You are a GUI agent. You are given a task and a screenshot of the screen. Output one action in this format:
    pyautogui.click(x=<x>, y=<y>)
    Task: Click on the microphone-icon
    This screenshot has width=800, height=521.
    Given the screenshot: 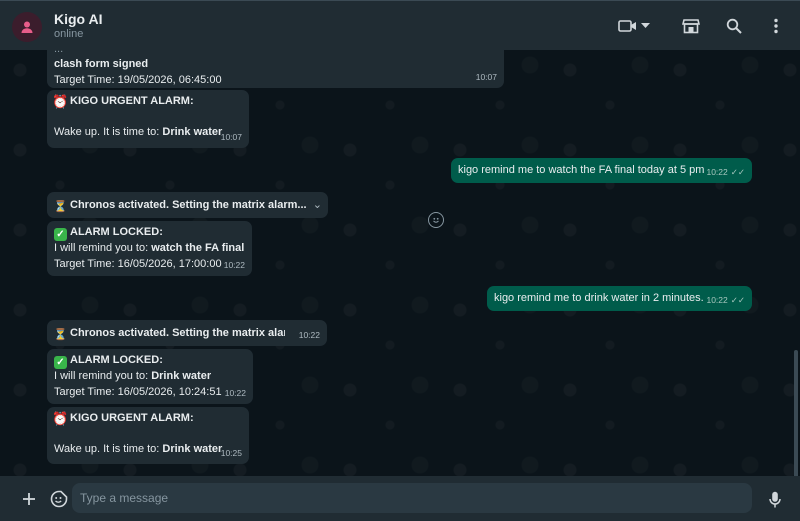 What is the action you would take?
    pyautogui.click(x=775, y=499)
    